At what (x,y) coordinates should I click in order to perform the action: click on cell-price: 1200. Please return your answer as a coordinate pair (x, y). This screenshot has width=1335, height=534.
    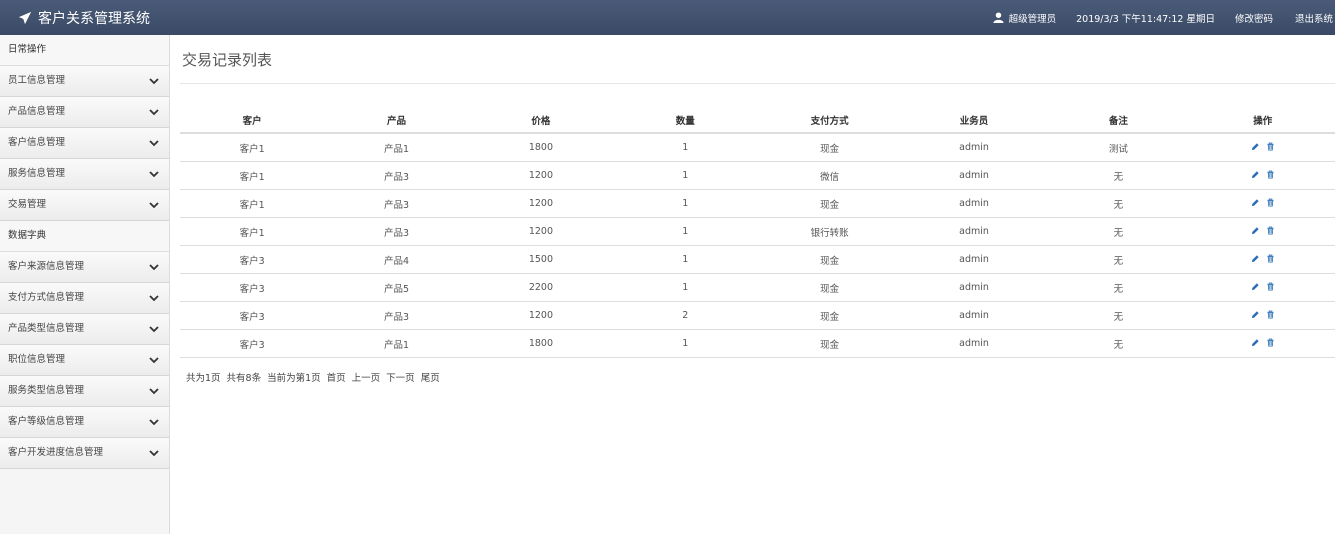
    Looking at the image, I should click on (541, 203).